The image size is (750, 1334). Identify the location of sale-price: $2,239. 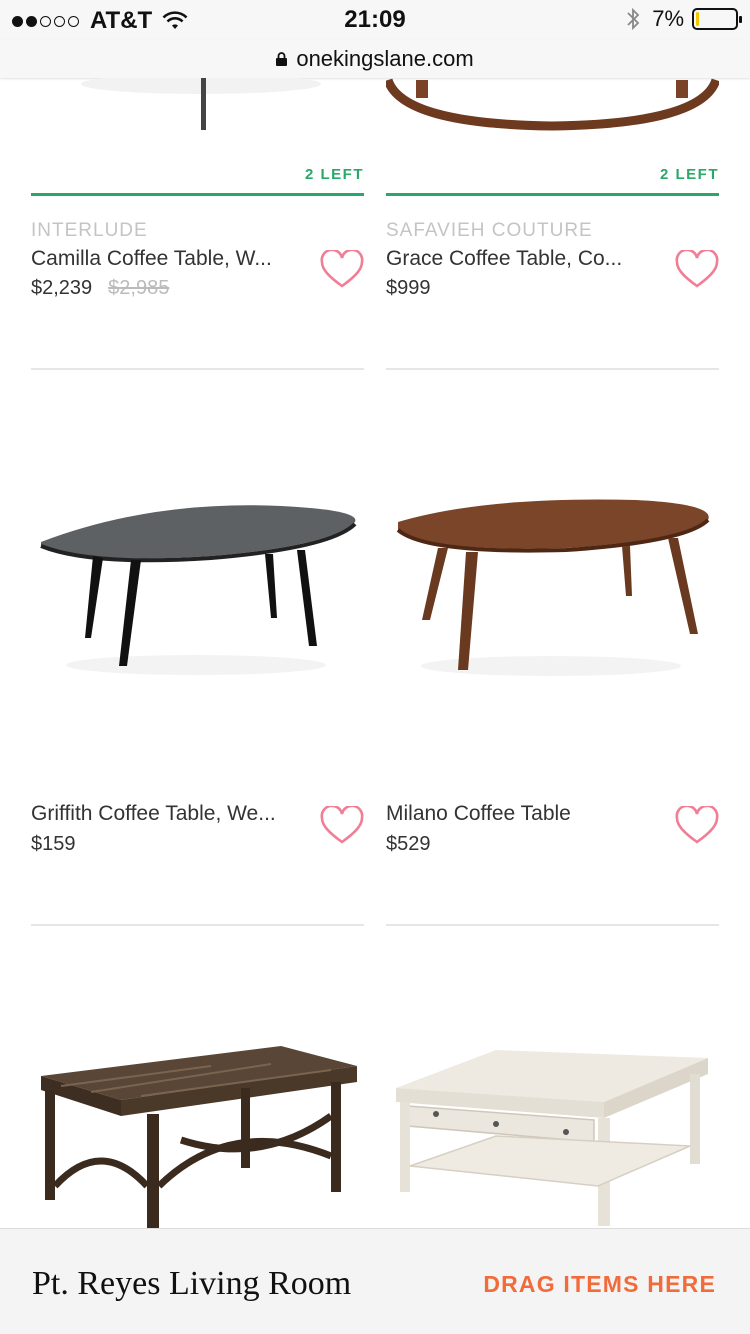
(62, 288).